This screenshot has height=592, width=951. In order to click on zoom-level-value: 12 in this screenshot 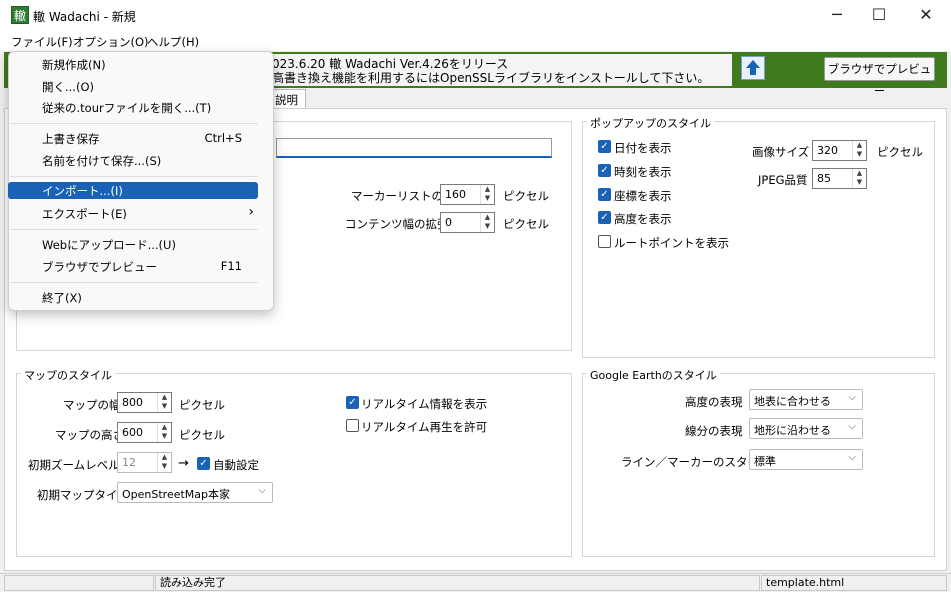, I will do `click(129, 462)`.